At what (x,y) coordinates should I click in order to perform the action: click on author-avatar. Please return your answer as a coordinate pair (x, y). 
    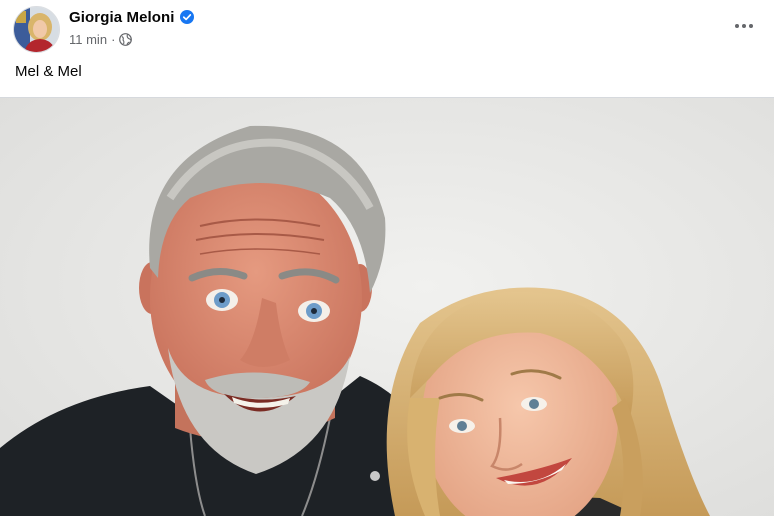
    Looking at the image, I should click on (36, 29).